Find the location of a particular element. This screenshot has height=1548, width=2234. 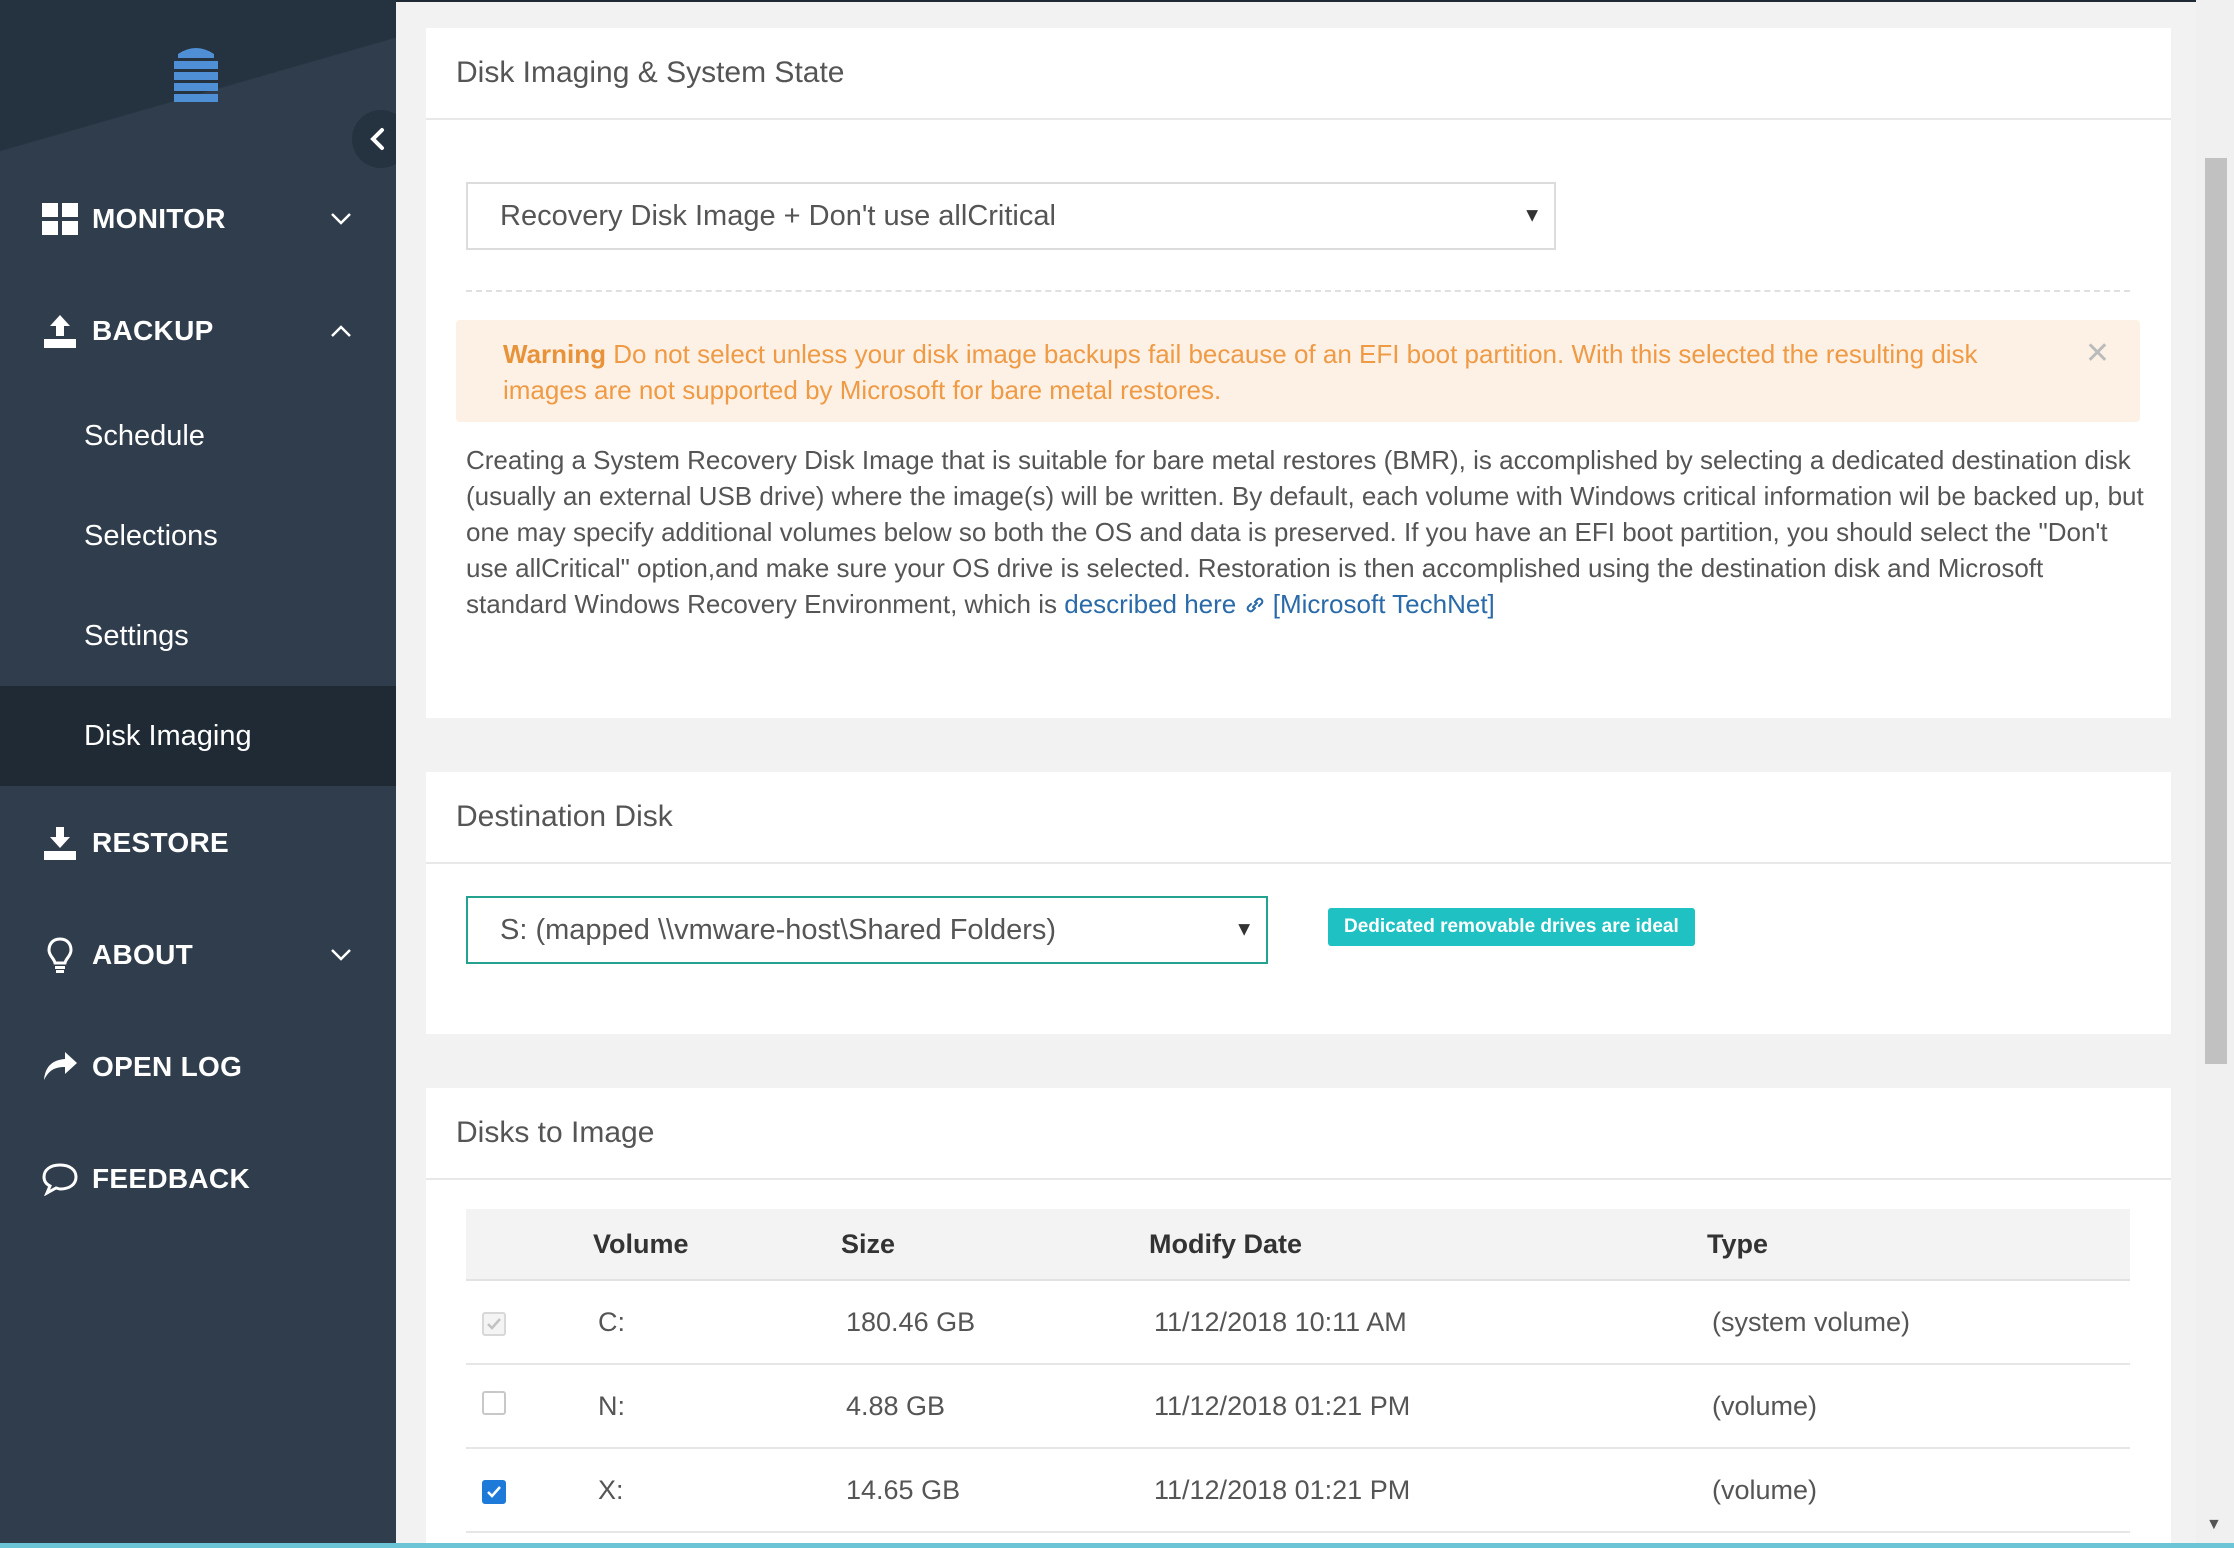

chevron-left-icon is located at coordinates (377, 139).